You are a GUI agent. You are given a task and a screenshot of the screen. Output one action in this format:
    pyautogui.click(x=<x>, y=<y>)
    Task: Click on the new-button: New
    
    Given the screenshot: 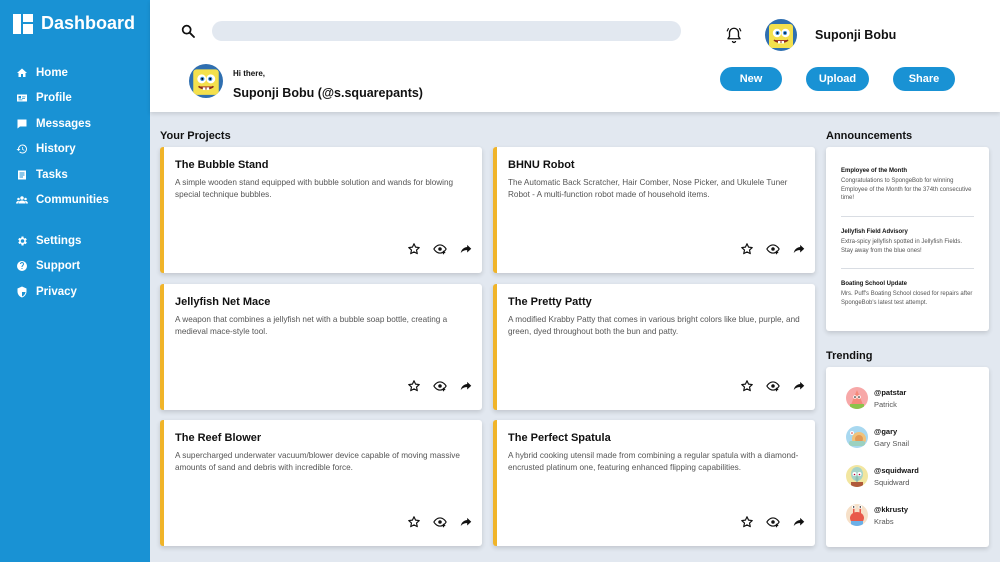 What is the action you would take?
    pyautogui.click(x=751, y=79)
    